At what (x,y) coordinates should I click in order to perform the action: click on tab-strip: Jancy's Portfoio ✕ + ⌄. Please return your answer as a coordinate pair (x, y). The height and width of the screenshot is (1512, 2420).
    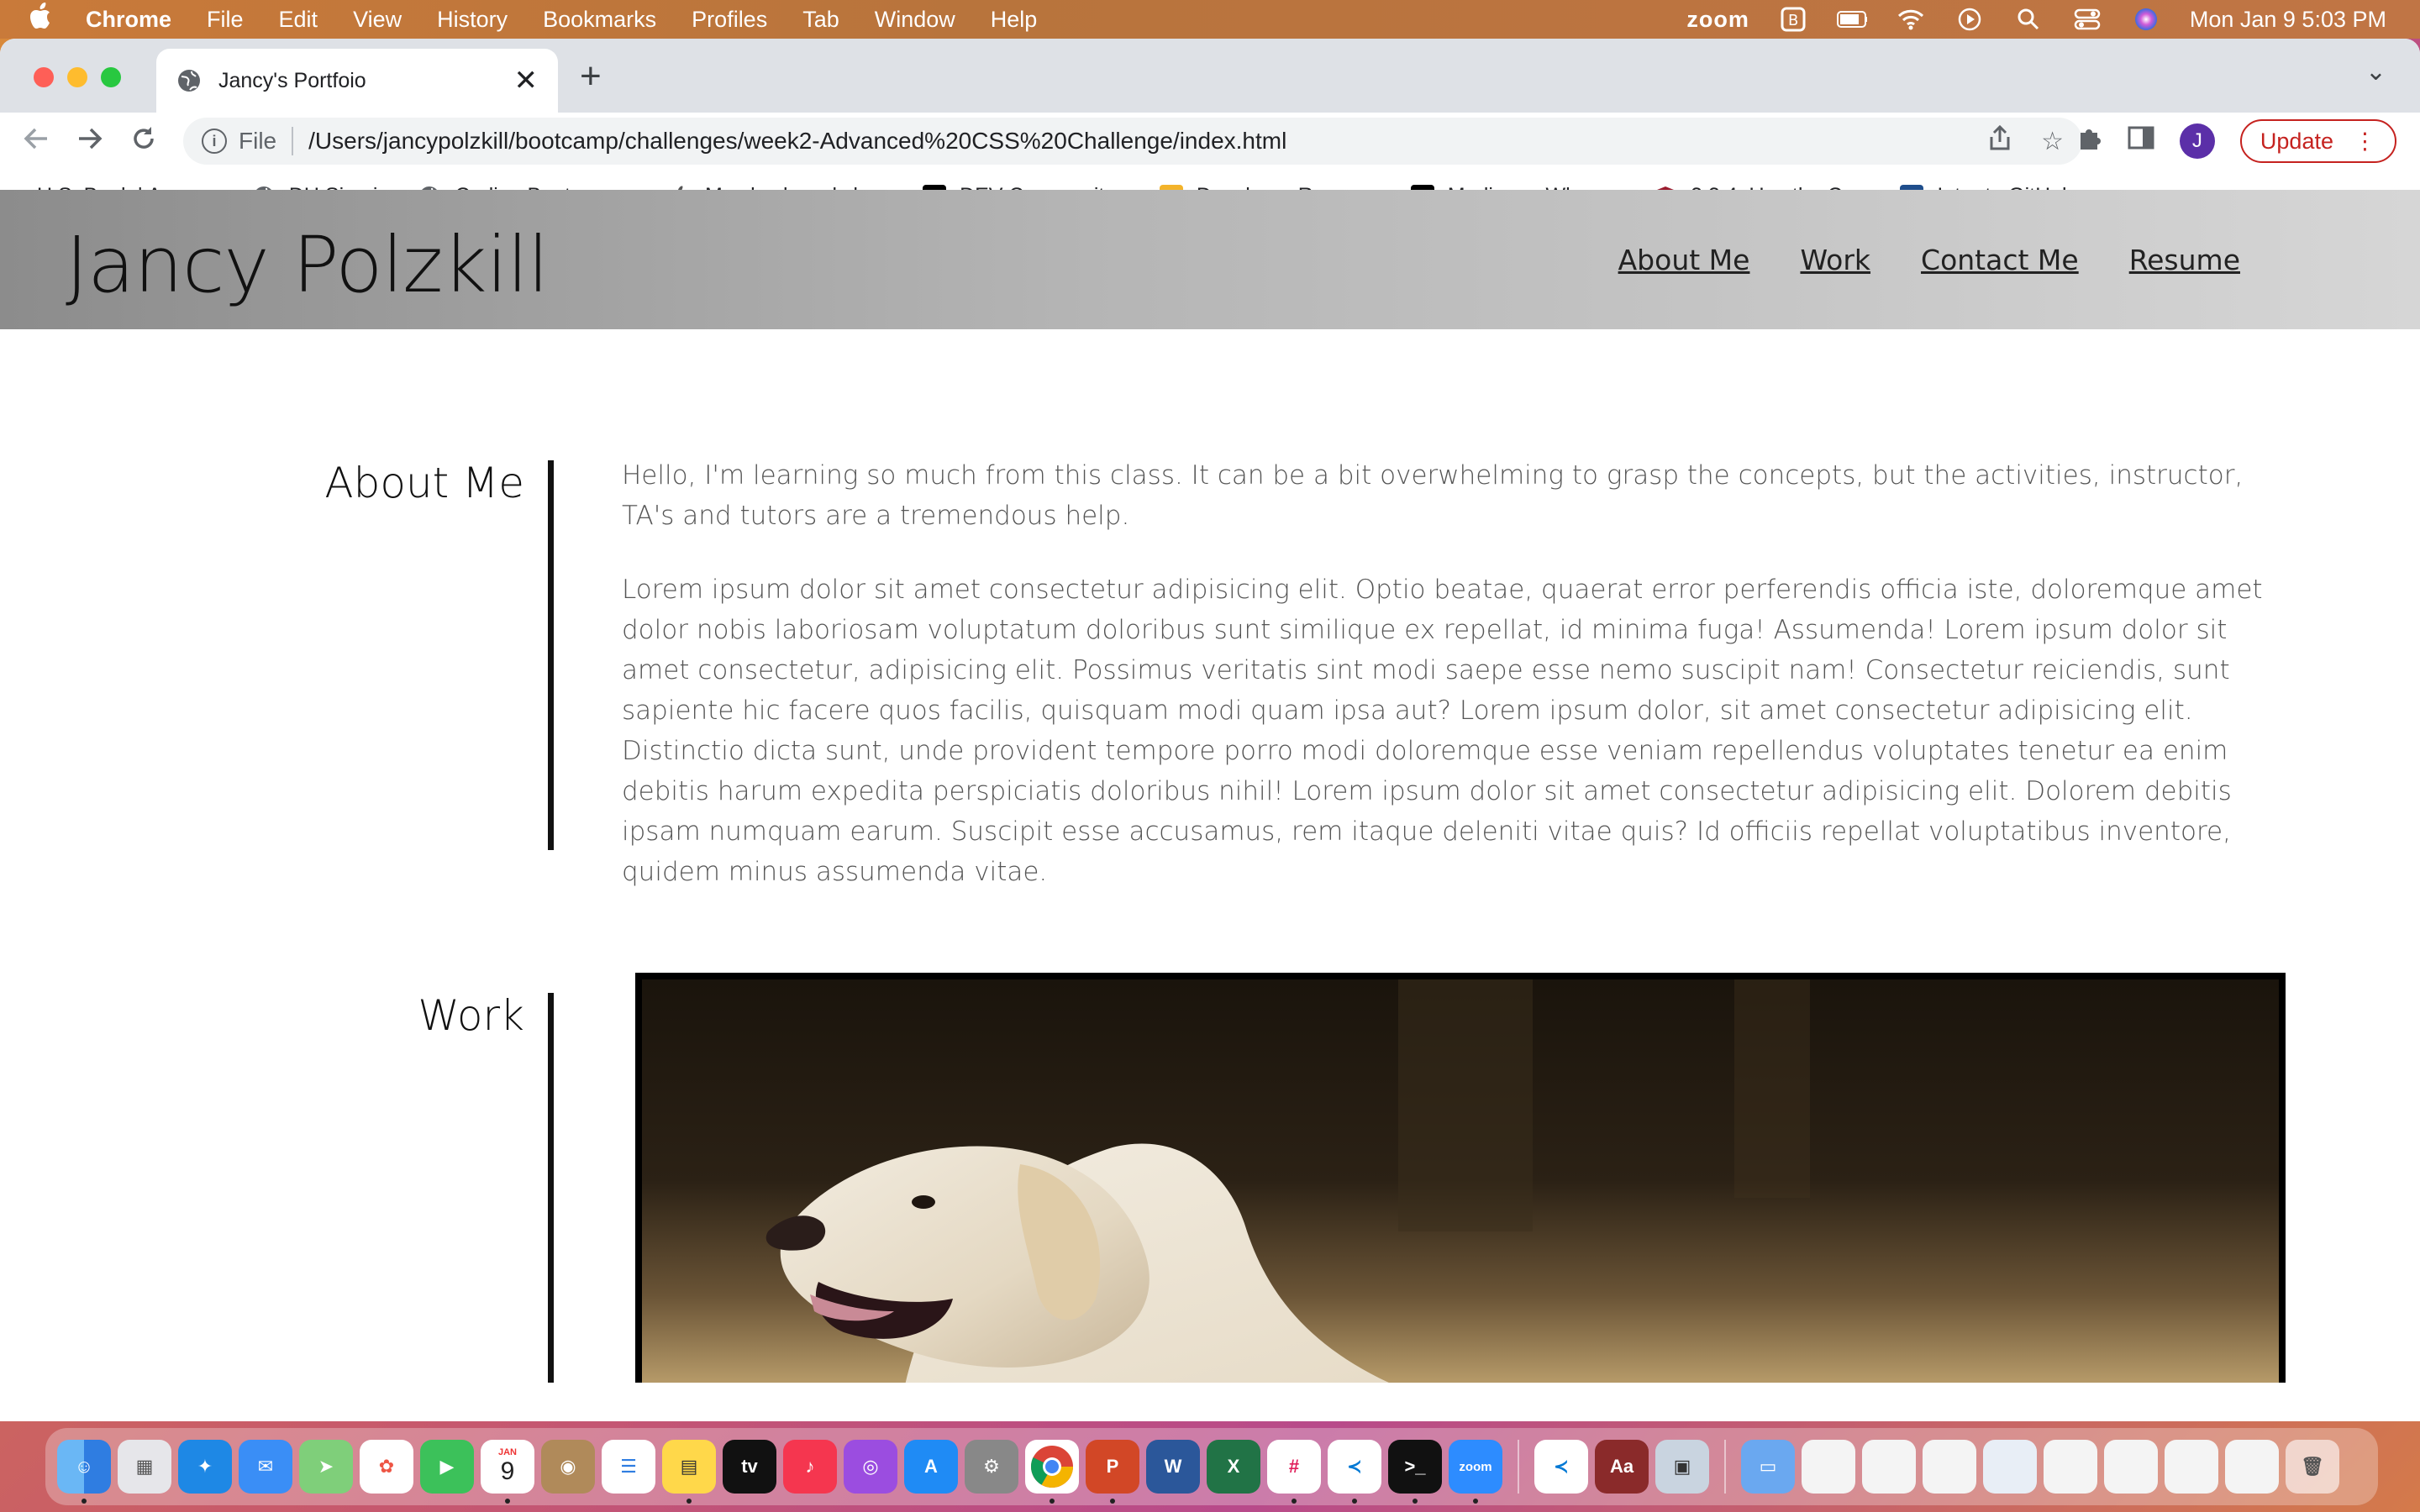
    Looking at the image, I should click on (1210, 76).